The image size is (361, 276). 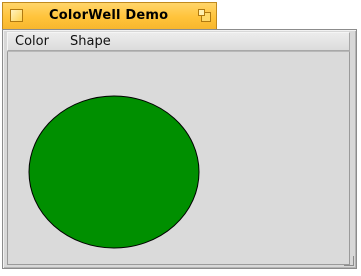 I want to click on window-title-tab: ColorWell Demo, so click(x=109, y=15).